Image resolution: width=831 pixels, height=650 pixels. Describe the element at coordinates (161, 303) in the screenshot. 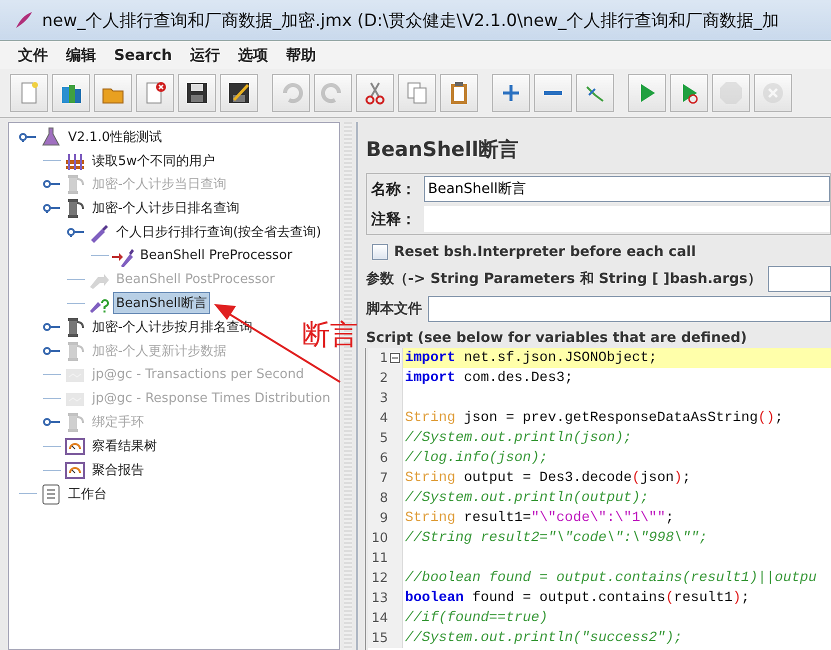

I see `tree-item: BeanShell断言` at that location.